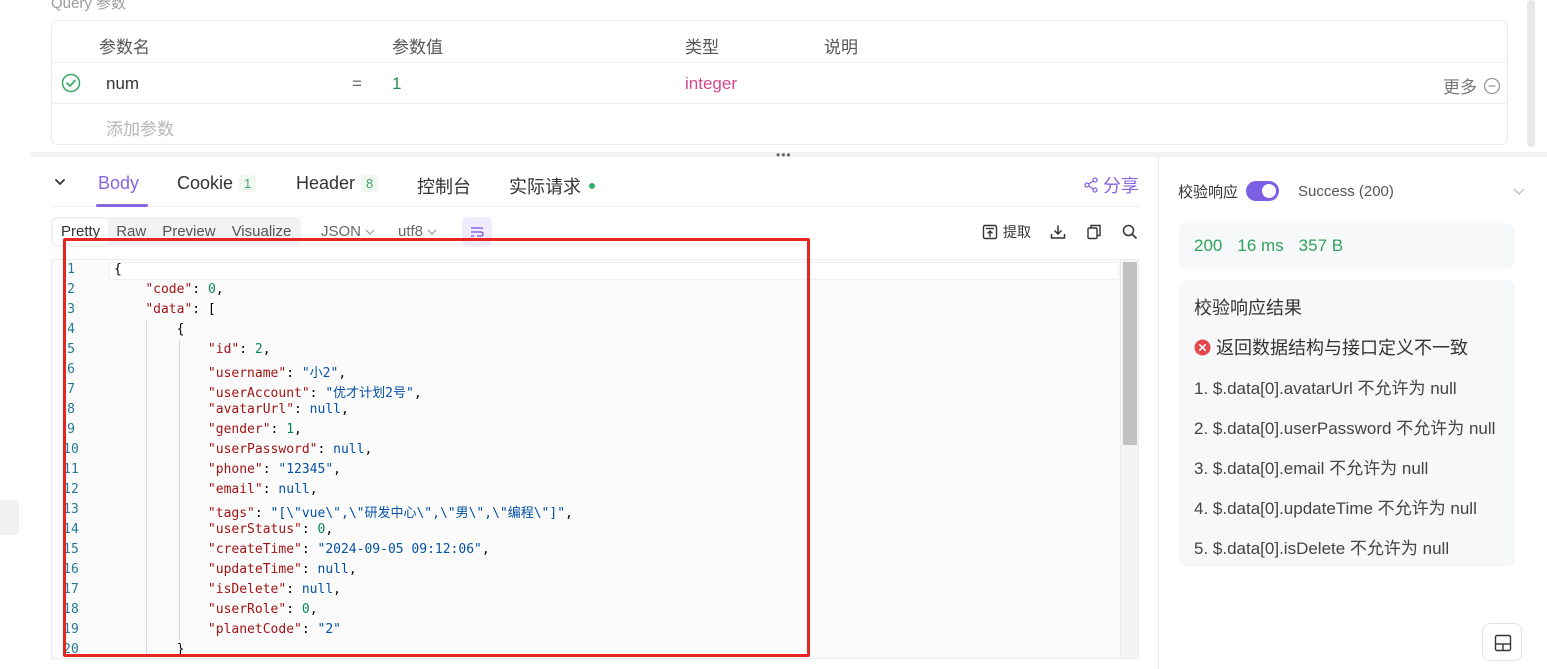  I want to click on collapse-chevron-icon, so click(60, 182).